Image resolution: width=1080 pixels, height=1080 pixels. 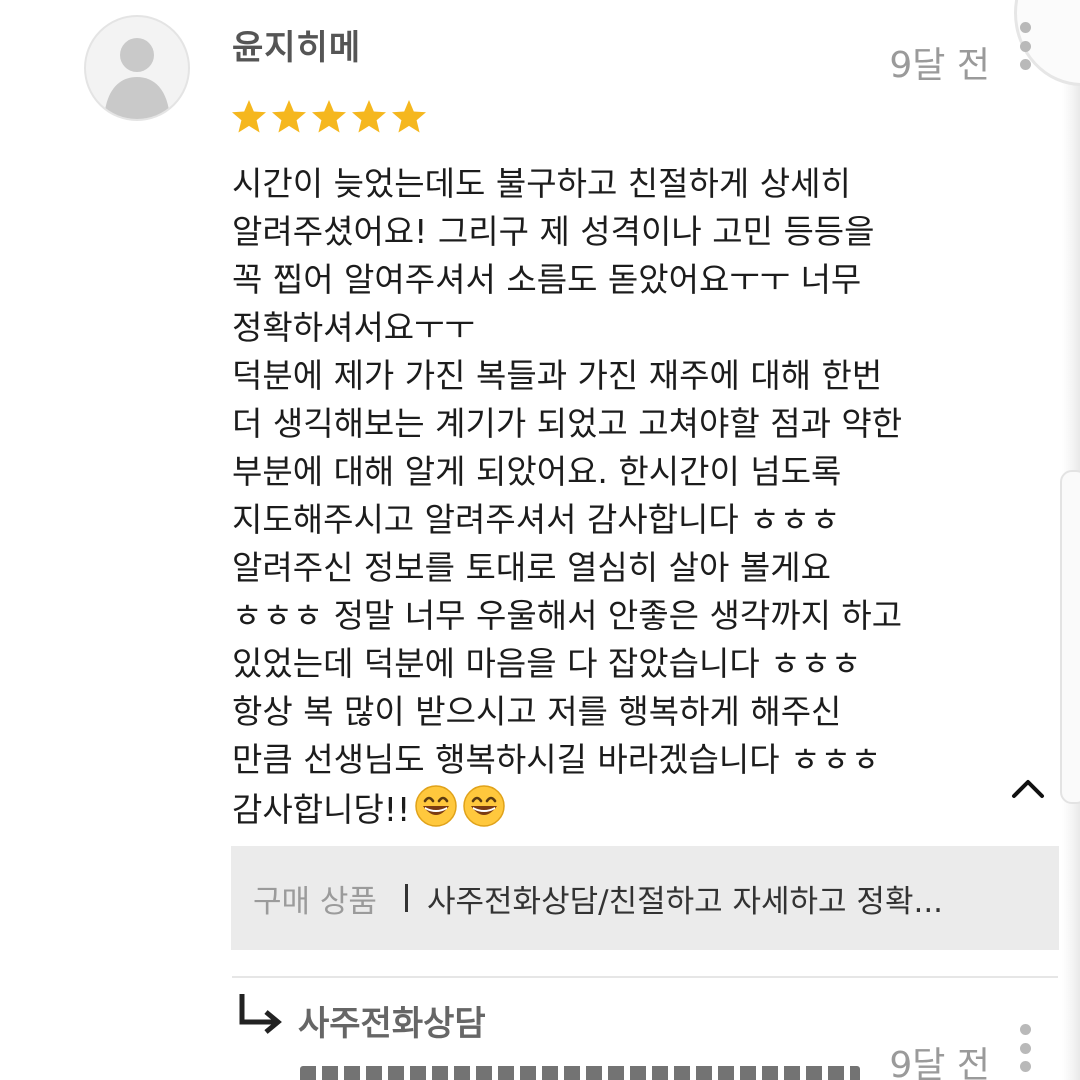 What do you see at coordinates (537, 471) in the screenshot?
I see `review-line: 부분에 대해 알게 되았어요. 한시간이 넘도록` at bounding box center [537, 471].